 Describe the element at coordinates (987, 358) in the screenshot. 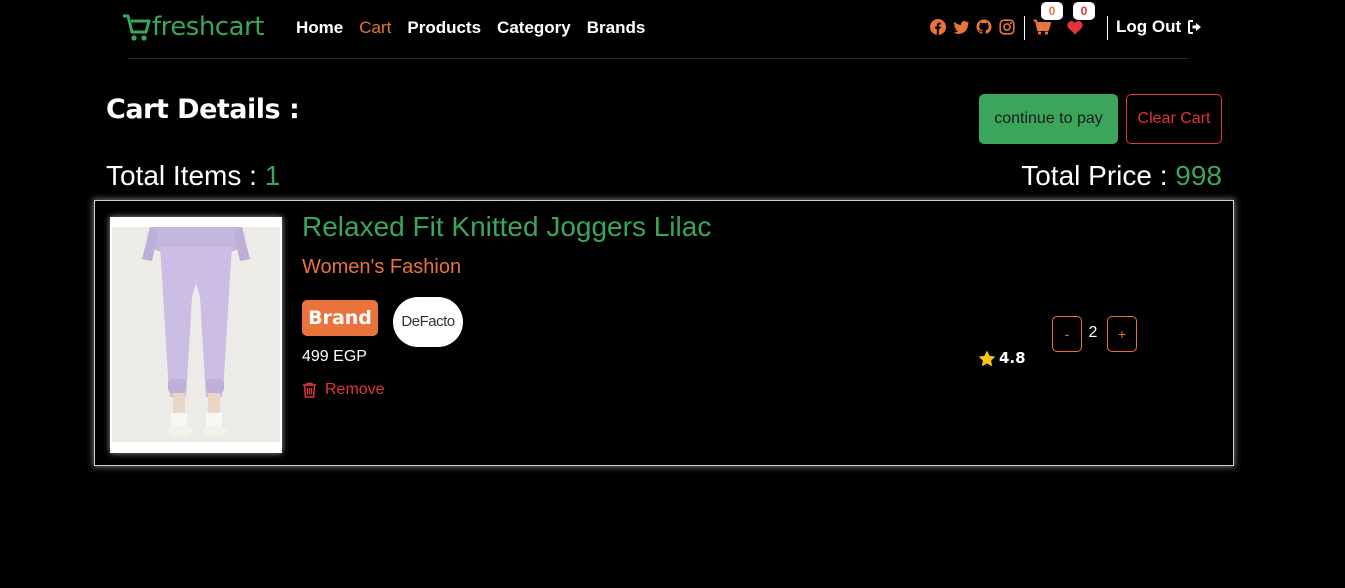

I see `star-icon` at that location.